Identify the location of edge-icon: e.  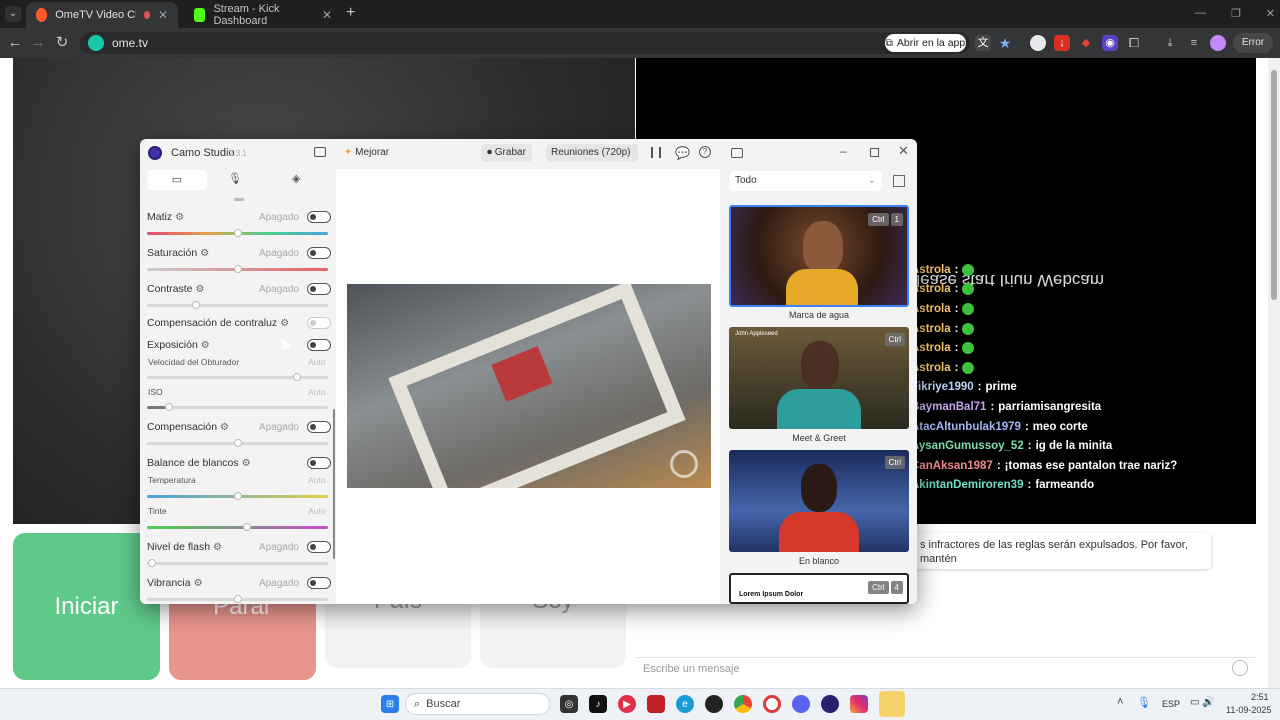
(685, 704).